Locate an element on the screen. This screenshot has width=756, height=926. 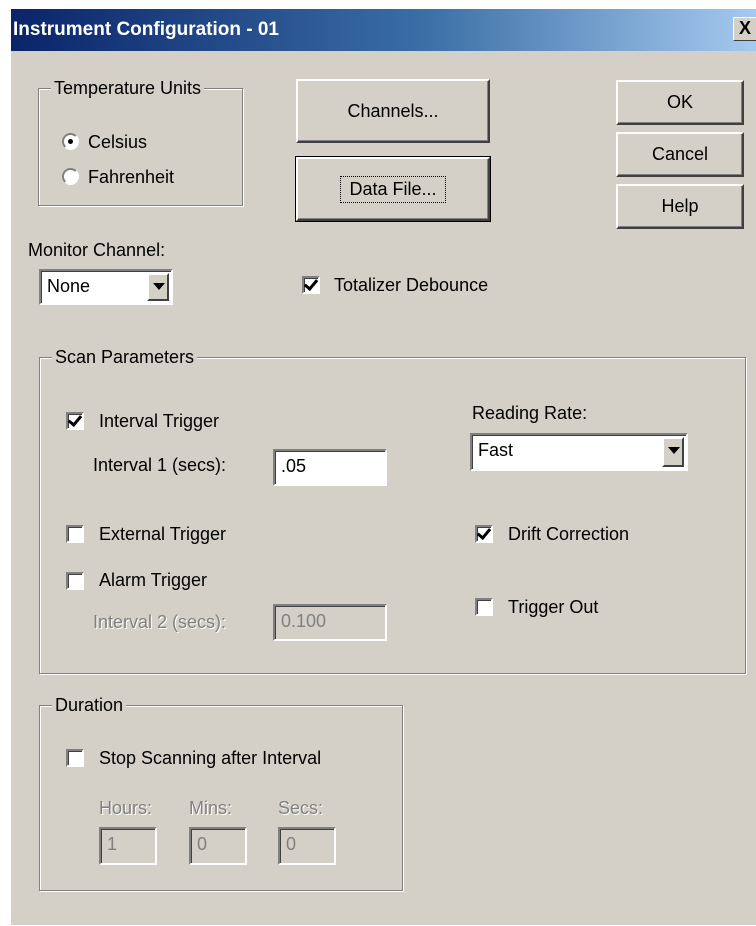
secs-input: 0 is located at coordinates (307, 846).